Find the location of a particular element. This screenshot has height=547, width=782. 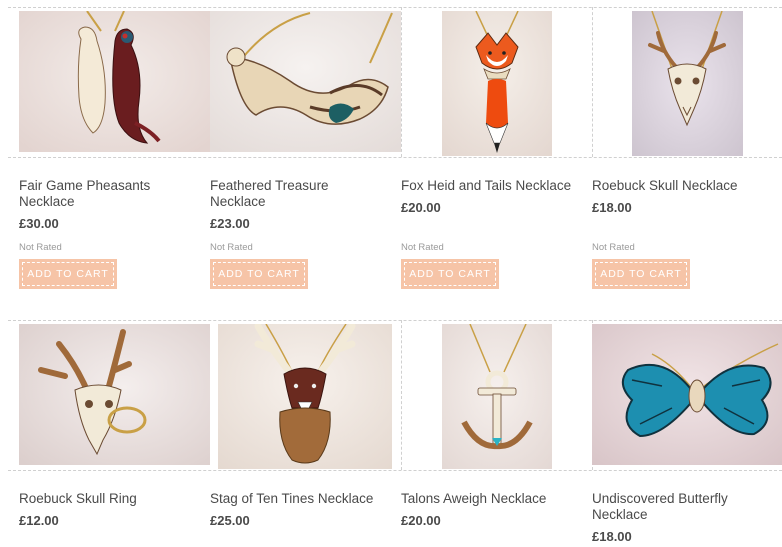

product-name: Feathered Treasure Necklace is located at coordinates (295, 194).